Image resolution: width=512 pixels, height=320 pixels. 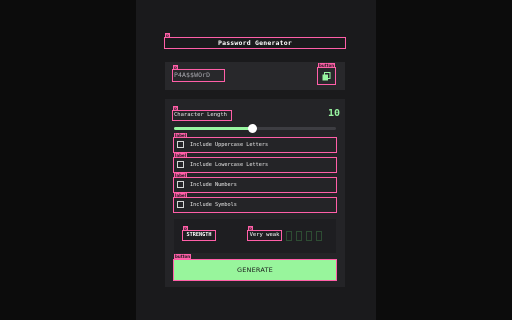 I want to click on strength-value: Very weak, so click(x=264, y=235).